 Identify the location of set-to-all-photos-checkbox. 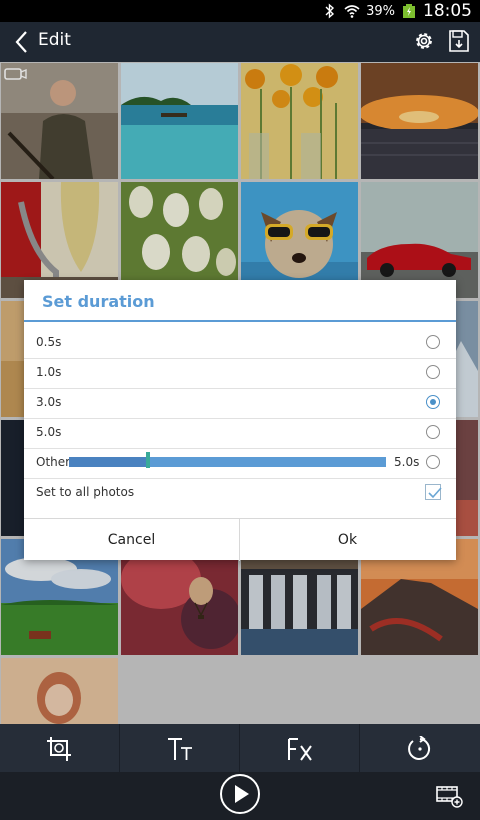
(433, 492).